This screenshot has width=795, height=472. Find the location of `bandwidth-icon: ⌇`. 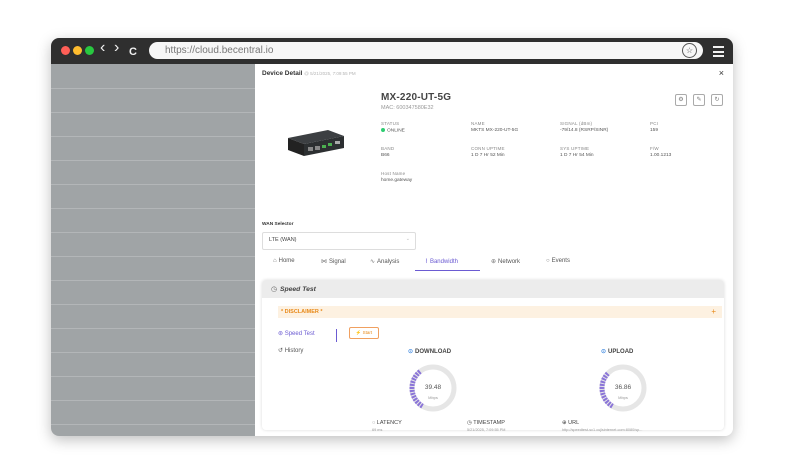

bandwidth-icon: ⌇ is located at coordinates (426, 262).